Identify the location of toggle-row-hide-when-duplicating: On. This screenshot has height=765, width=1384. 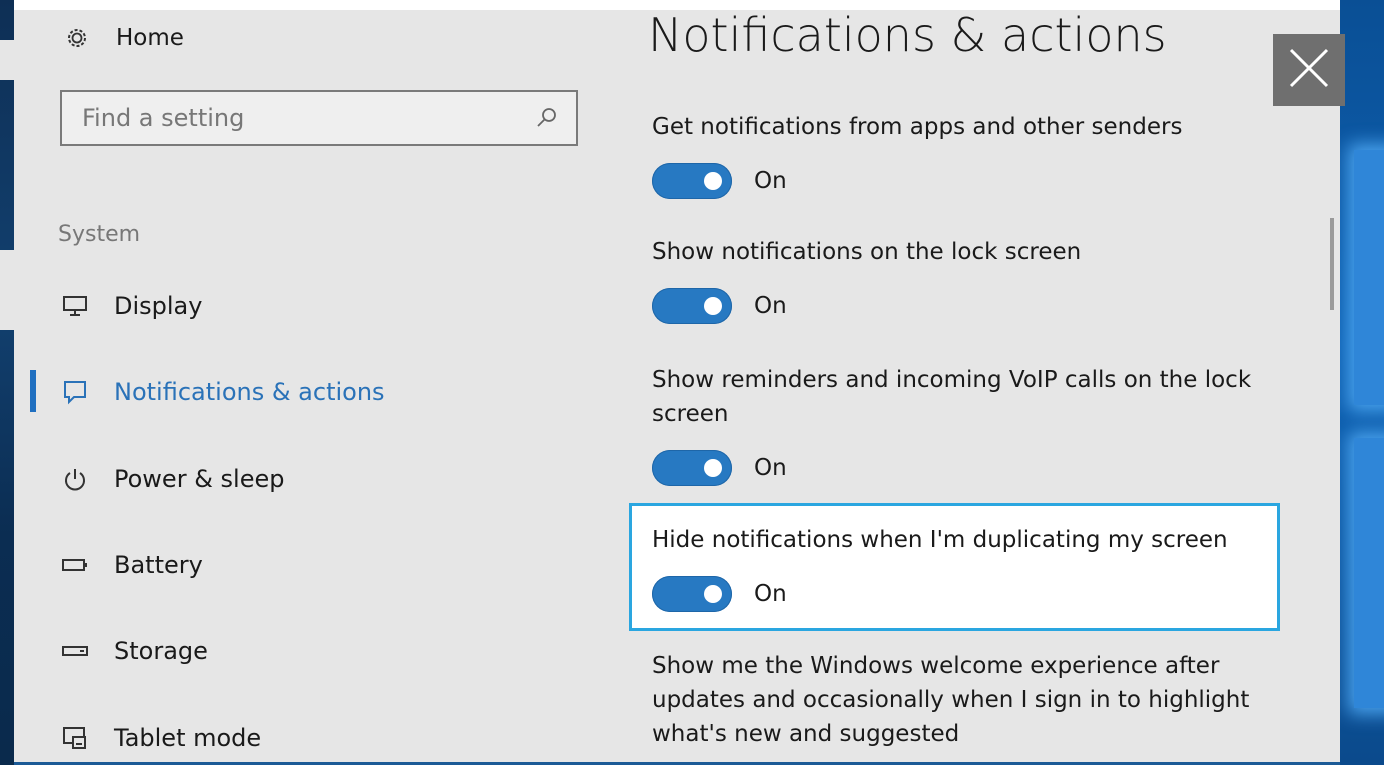
(719, 594).